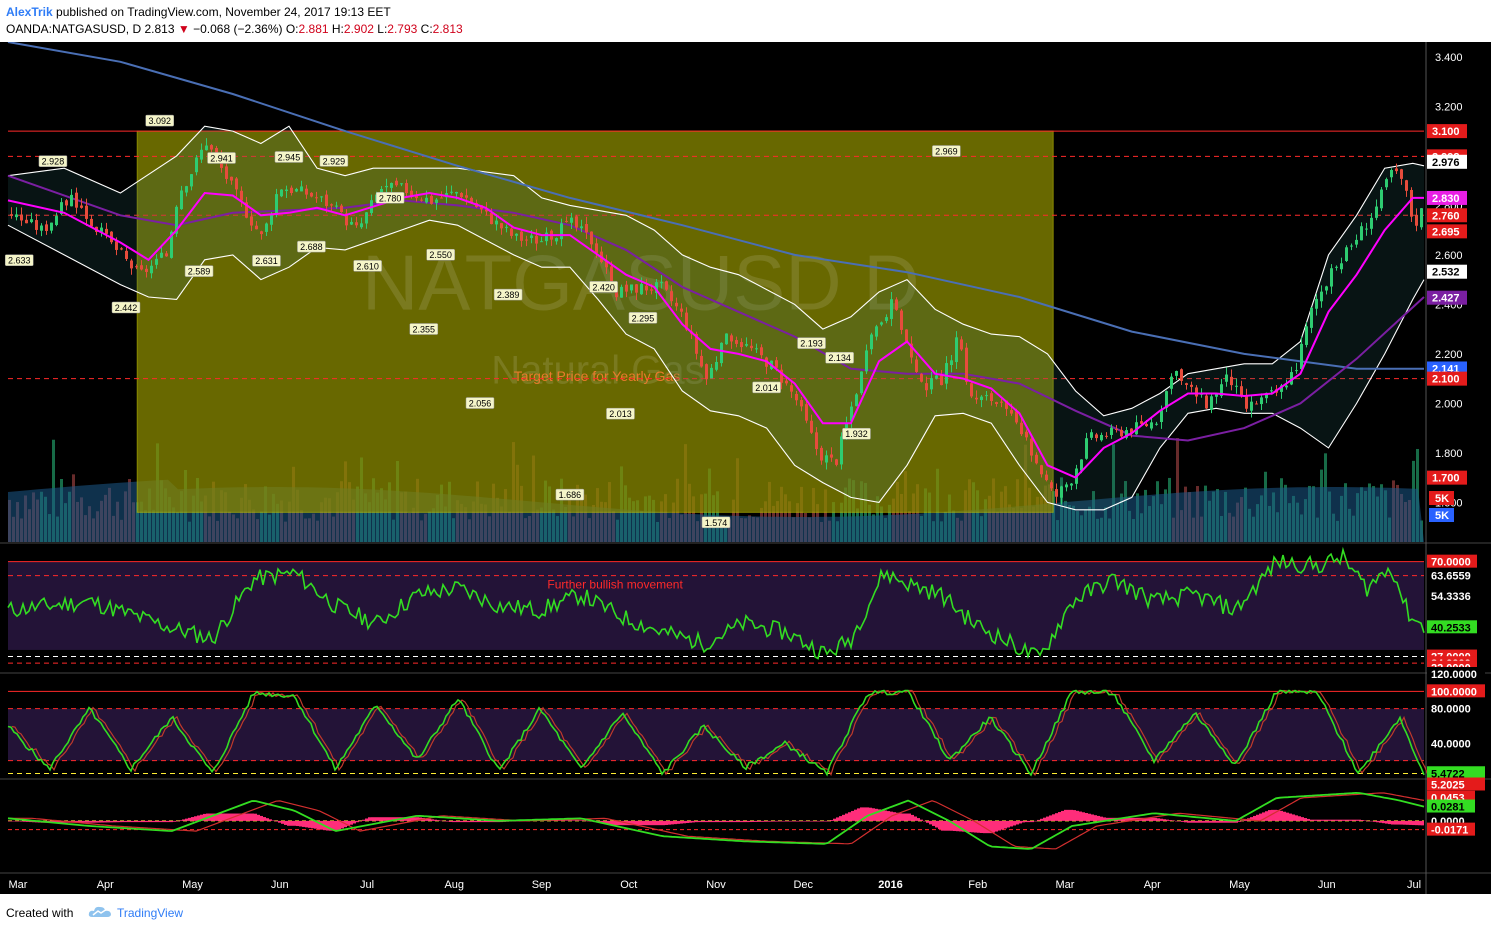 This screenshot has height=931, width=1491. Describe the element at coordinates (126, 307) in the screenshot. I see `swing-label: 2.442` at that location.